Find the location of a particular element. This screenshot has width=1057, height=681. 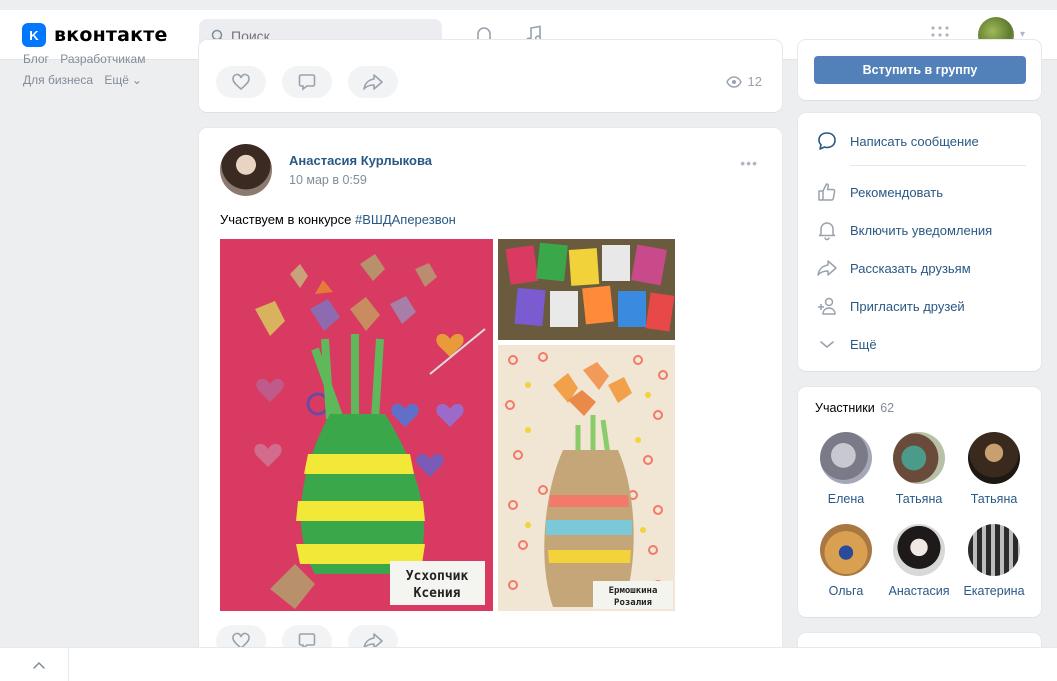

member-card: Анастасия is located at coordinates (919, 561).